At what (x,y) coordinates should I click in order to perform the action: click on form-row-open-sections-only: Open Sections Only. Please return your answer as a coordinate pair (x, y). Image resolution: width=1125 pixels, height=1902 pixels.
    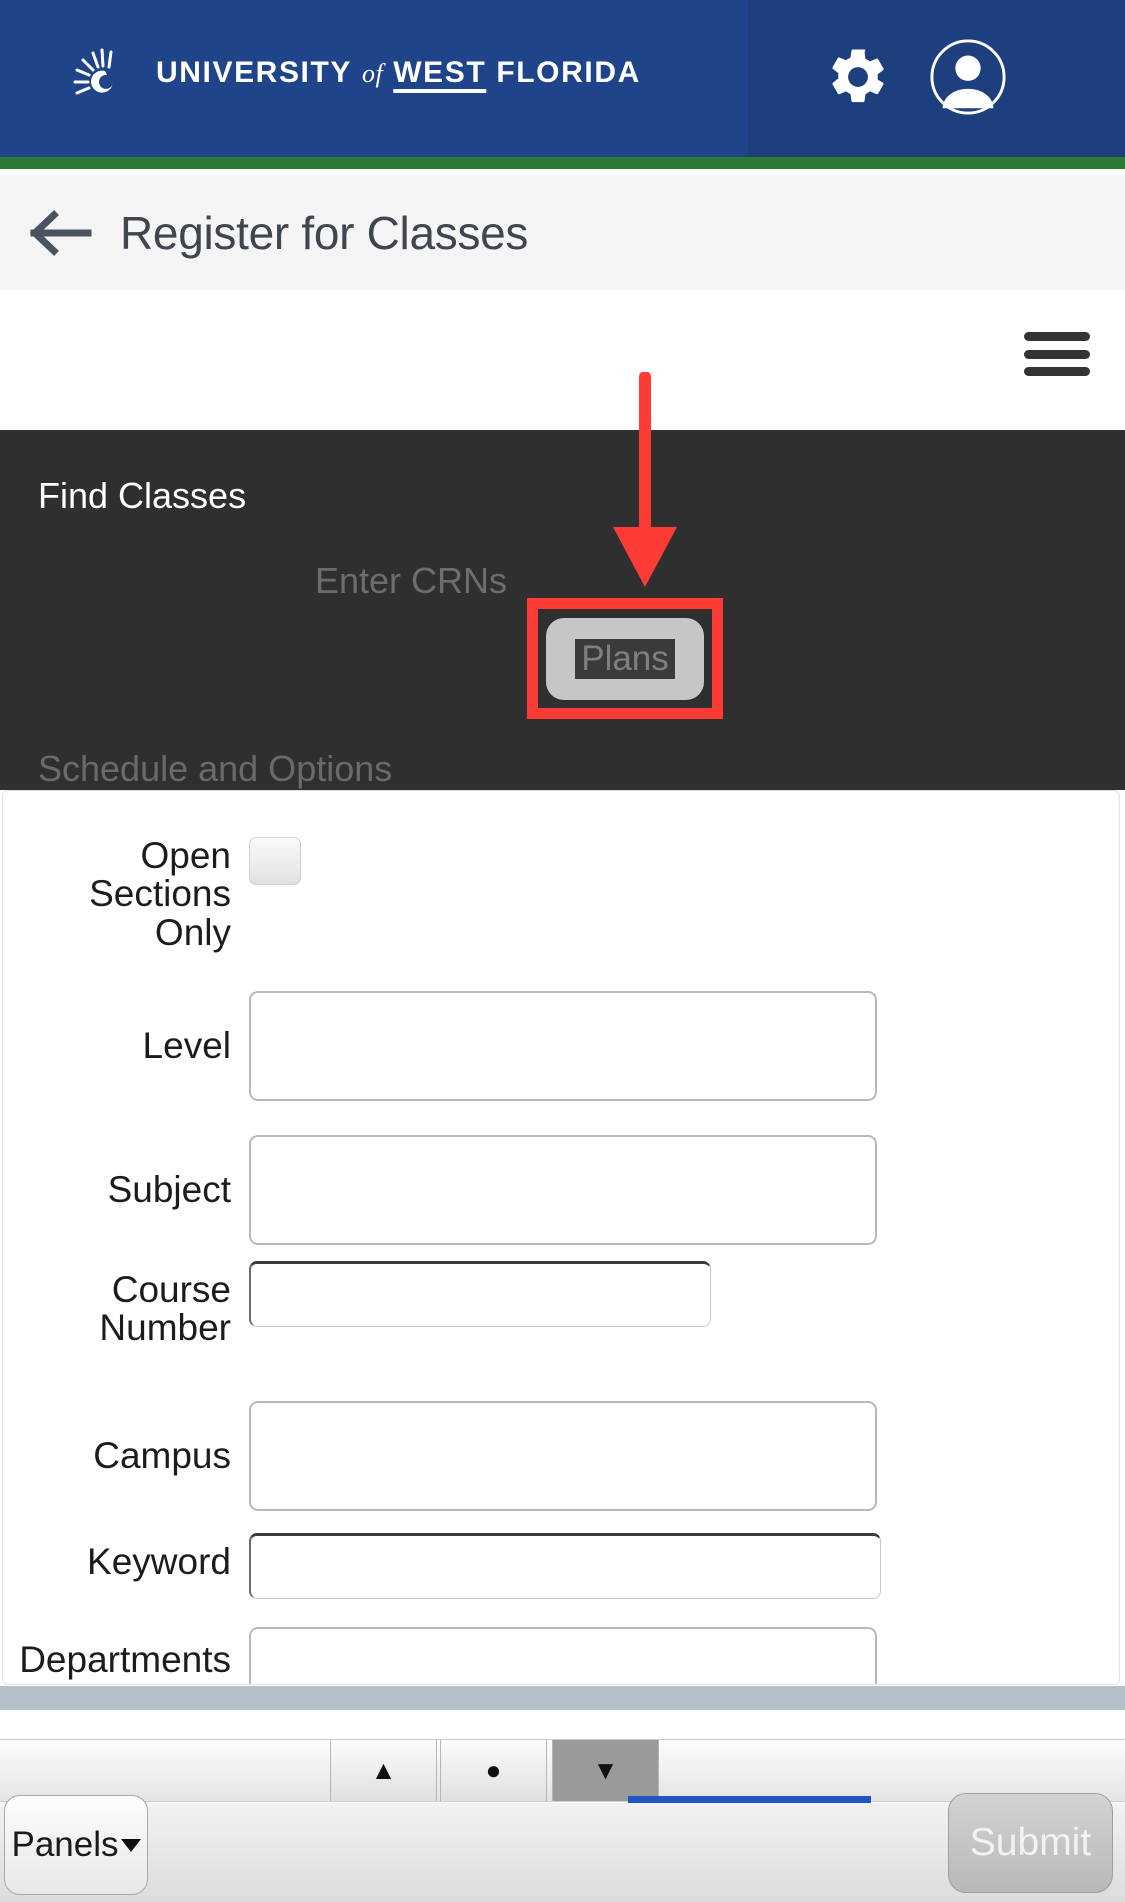
    Looking at the image, I should click on (561, 894).